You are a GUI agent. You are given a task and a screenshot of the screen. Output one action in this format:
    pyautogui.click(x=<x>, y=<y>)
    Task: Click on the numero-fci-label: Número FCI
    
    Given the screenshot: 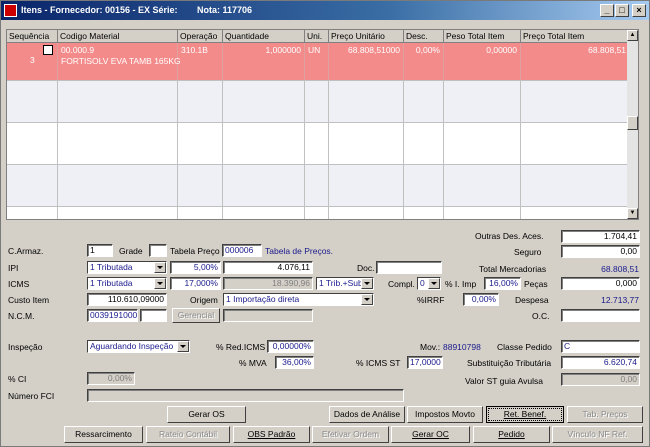 What is the action you would take?
    pyautogui.click(x=31, y=396)
    